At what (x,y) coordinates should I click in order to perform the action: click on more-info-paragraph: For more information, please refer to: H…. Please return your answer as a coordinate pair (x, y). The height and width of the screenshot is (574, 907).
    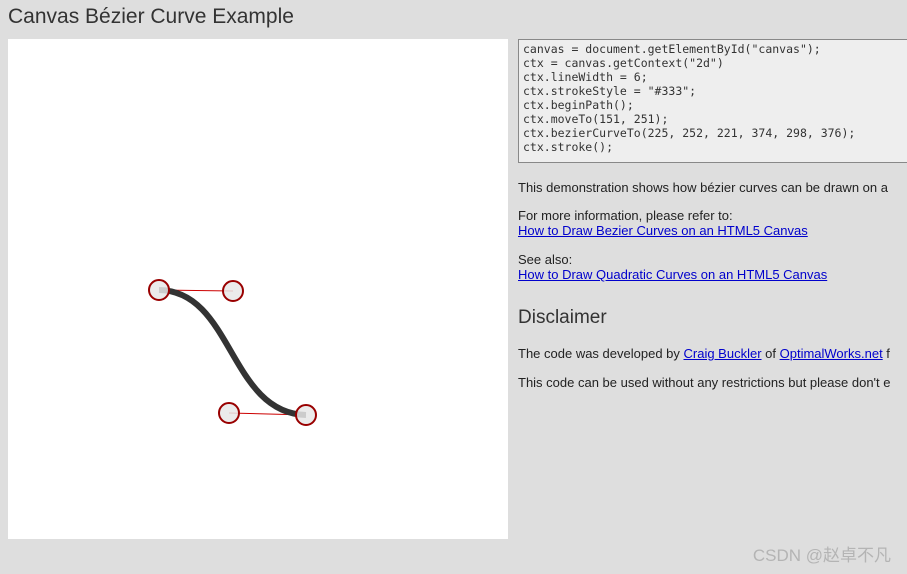
    Looking at the image, I should click on (663, 223).